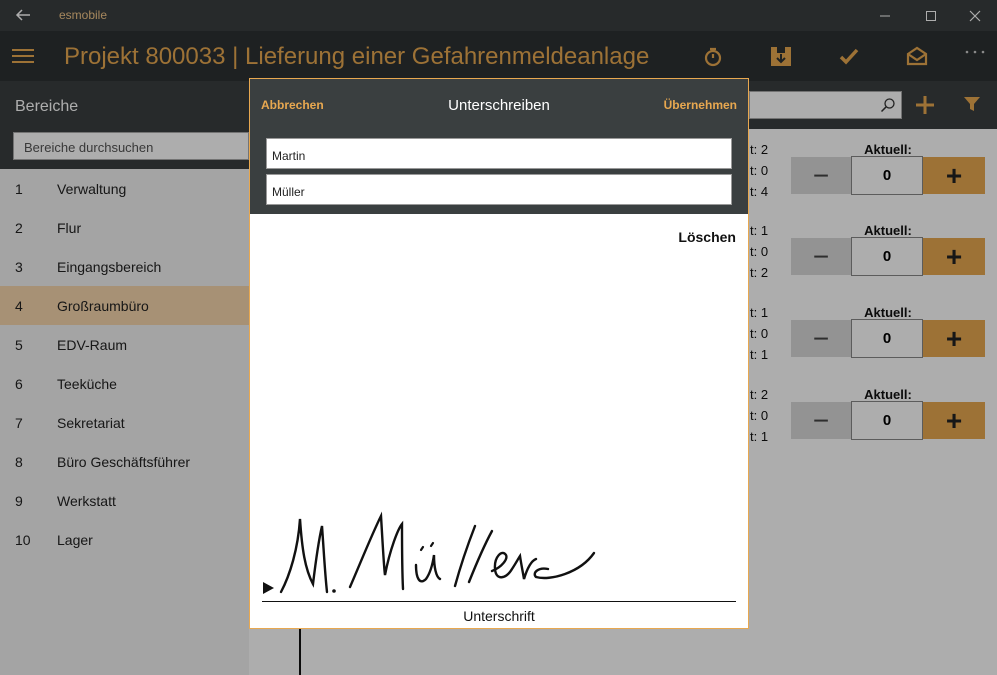 The width and height of the screenshot is (997, 675). What do you see at coordinates (499, 601) in the screenshot?
I see `signature-baseline` at bounding box center [499, 601].